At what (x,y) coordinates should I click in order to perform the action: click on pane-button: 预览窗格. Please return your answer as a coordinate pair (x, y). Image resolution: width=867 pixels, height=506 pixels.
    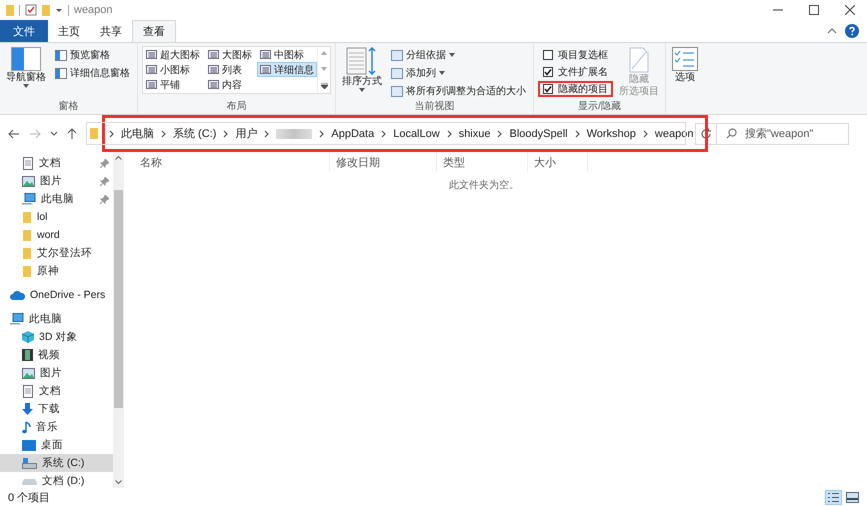
    Looking at the image, I should click on (92, 55).